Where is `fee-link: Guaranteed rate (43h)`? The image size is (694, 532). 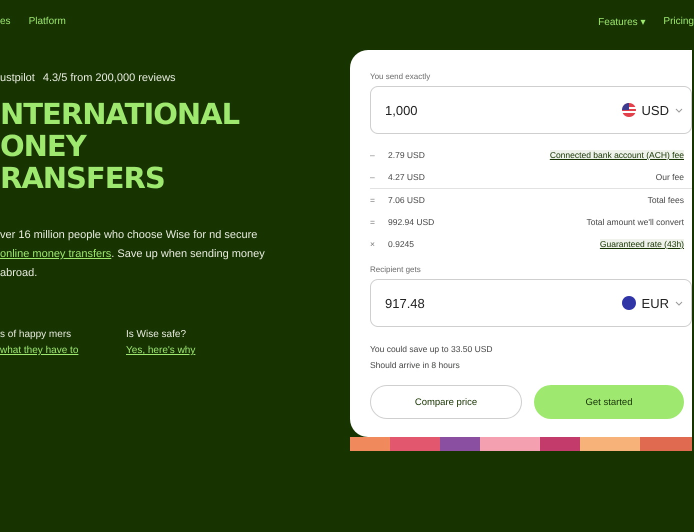
fee-link: Guaranteed rate (43h) is located at coordinates (642, 244).